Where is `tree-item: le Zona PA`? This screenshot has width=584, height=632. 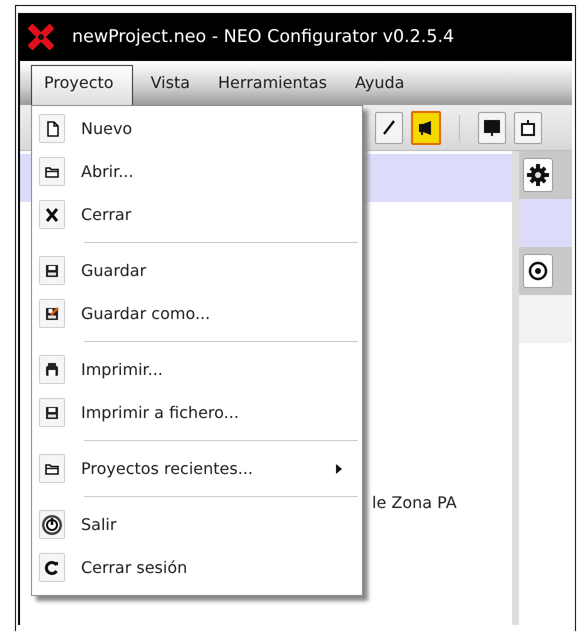
tree-item: le Zona PA is located at coordinates (414, 502).